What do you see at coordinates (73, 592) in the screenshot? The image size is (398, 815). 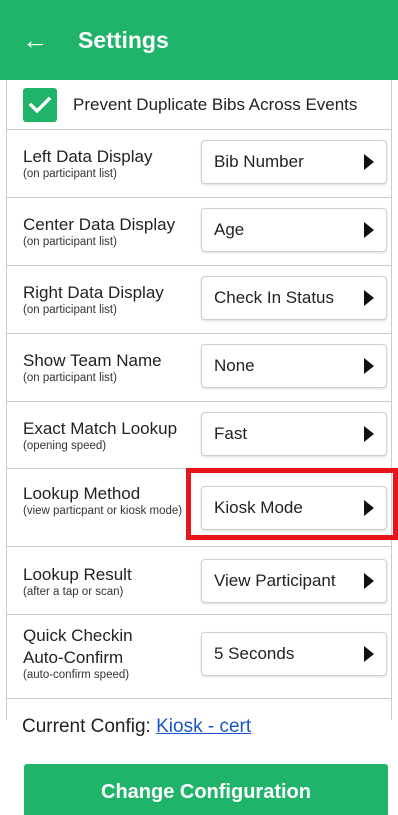 I see `setting-sublabel: (after a tap or scan)` at bounding box center [73, 592].